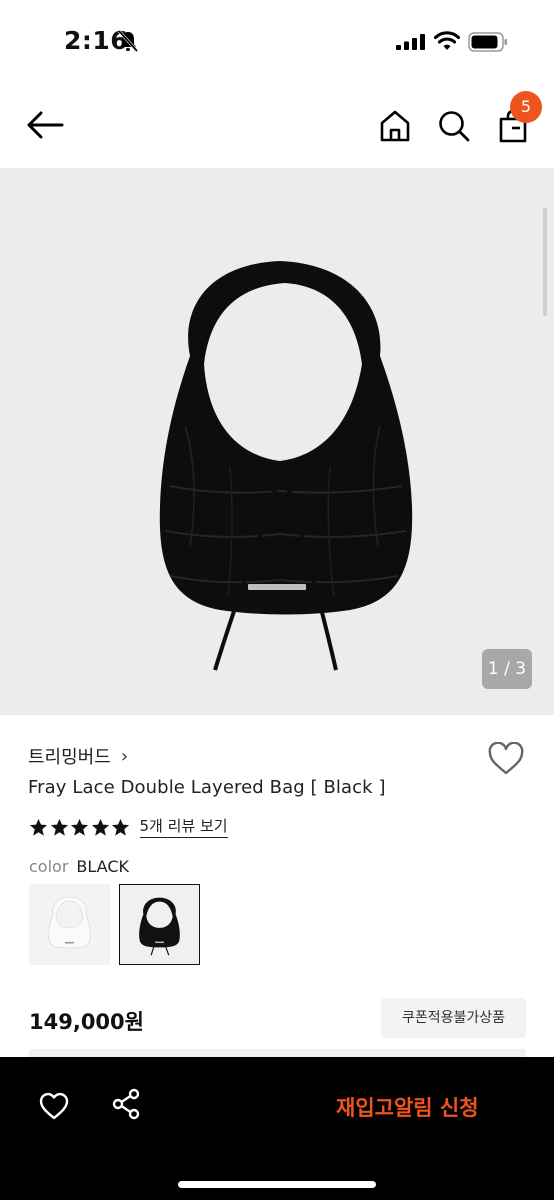 Image resolution: width=554 pixels, height=1200 pixels. I want to click on white-bag-thumbnail, so click(69, 922).